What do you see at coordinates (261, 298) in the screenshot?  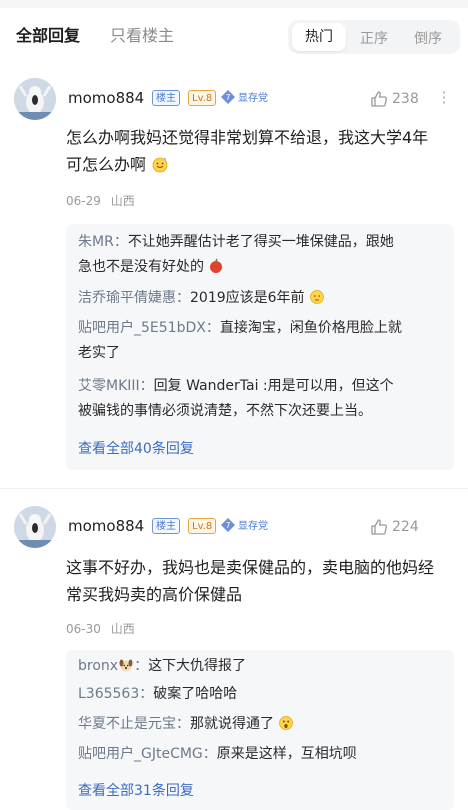 I see `sub-reply: 洁乔瑜平倩婕惠：2019应该是6年前` at bounding box center [261, 298].